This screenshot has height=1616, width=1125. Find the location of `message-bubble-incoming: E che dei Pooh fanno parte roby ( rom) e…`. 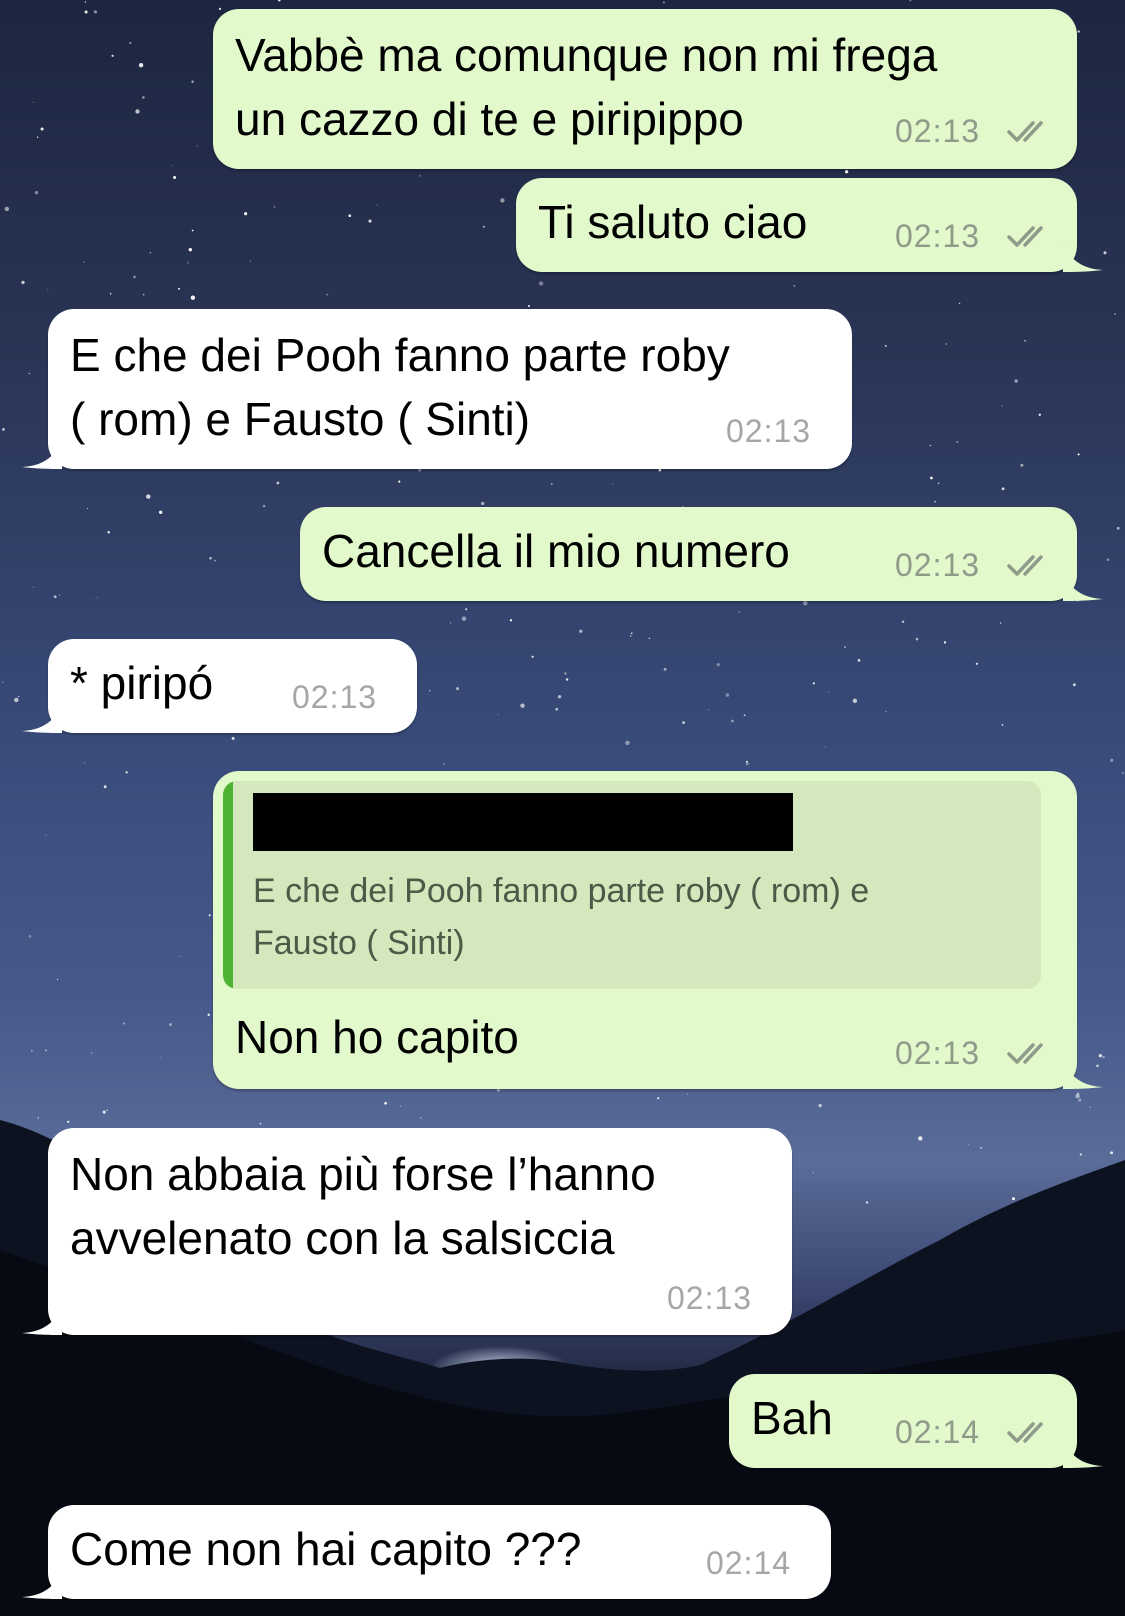

message-bubble-incoming: E che dei Pooh fanno parte roby ( rom) e… is located at coordinates (437, 389).